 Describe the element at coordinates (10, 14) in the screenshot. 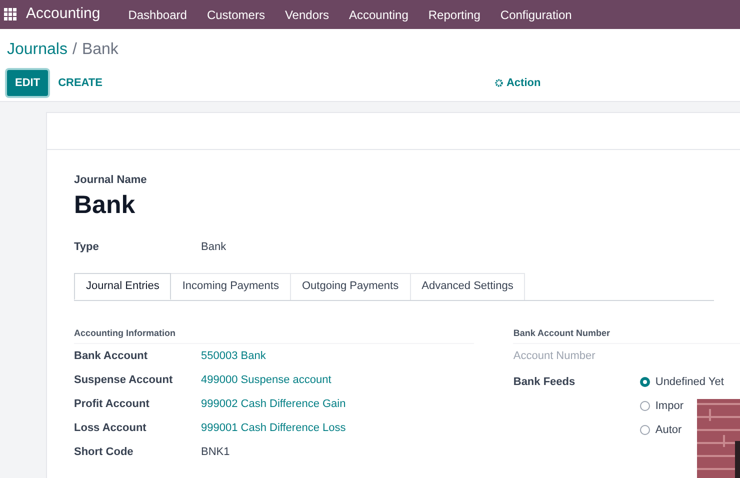

I see `apps-grid-icon` at that location.